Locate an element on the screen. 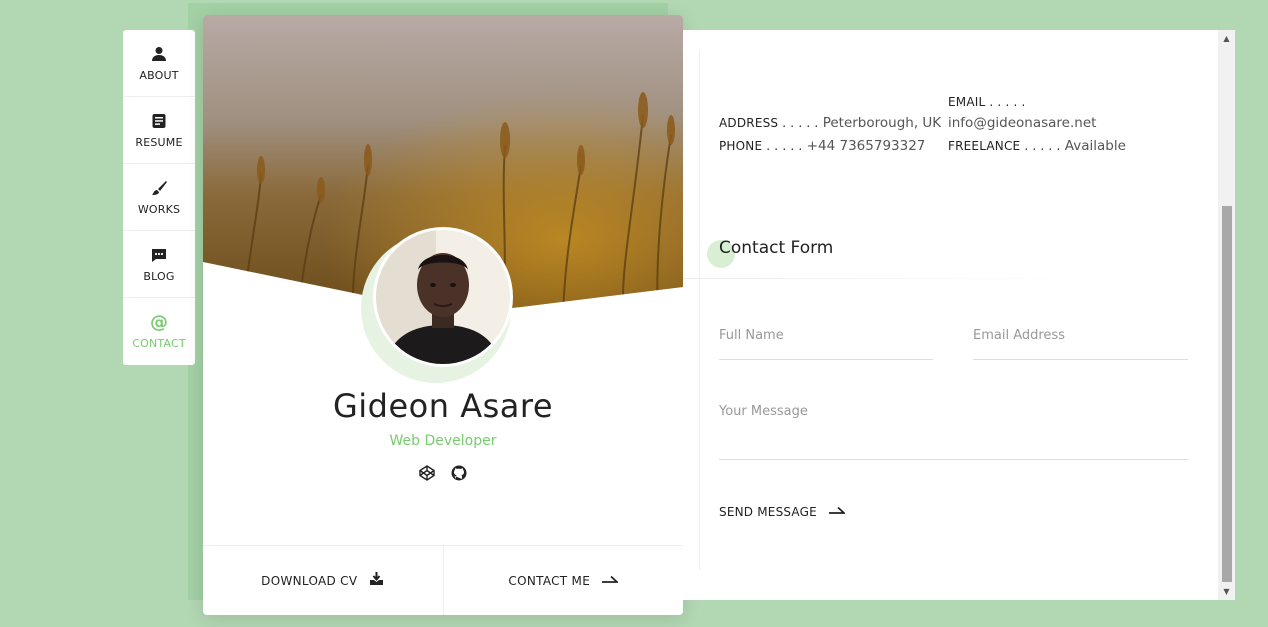 This screenshot has width=1268, height=627. profile-name: Gideon Asare is located at coordinates (443, 406).